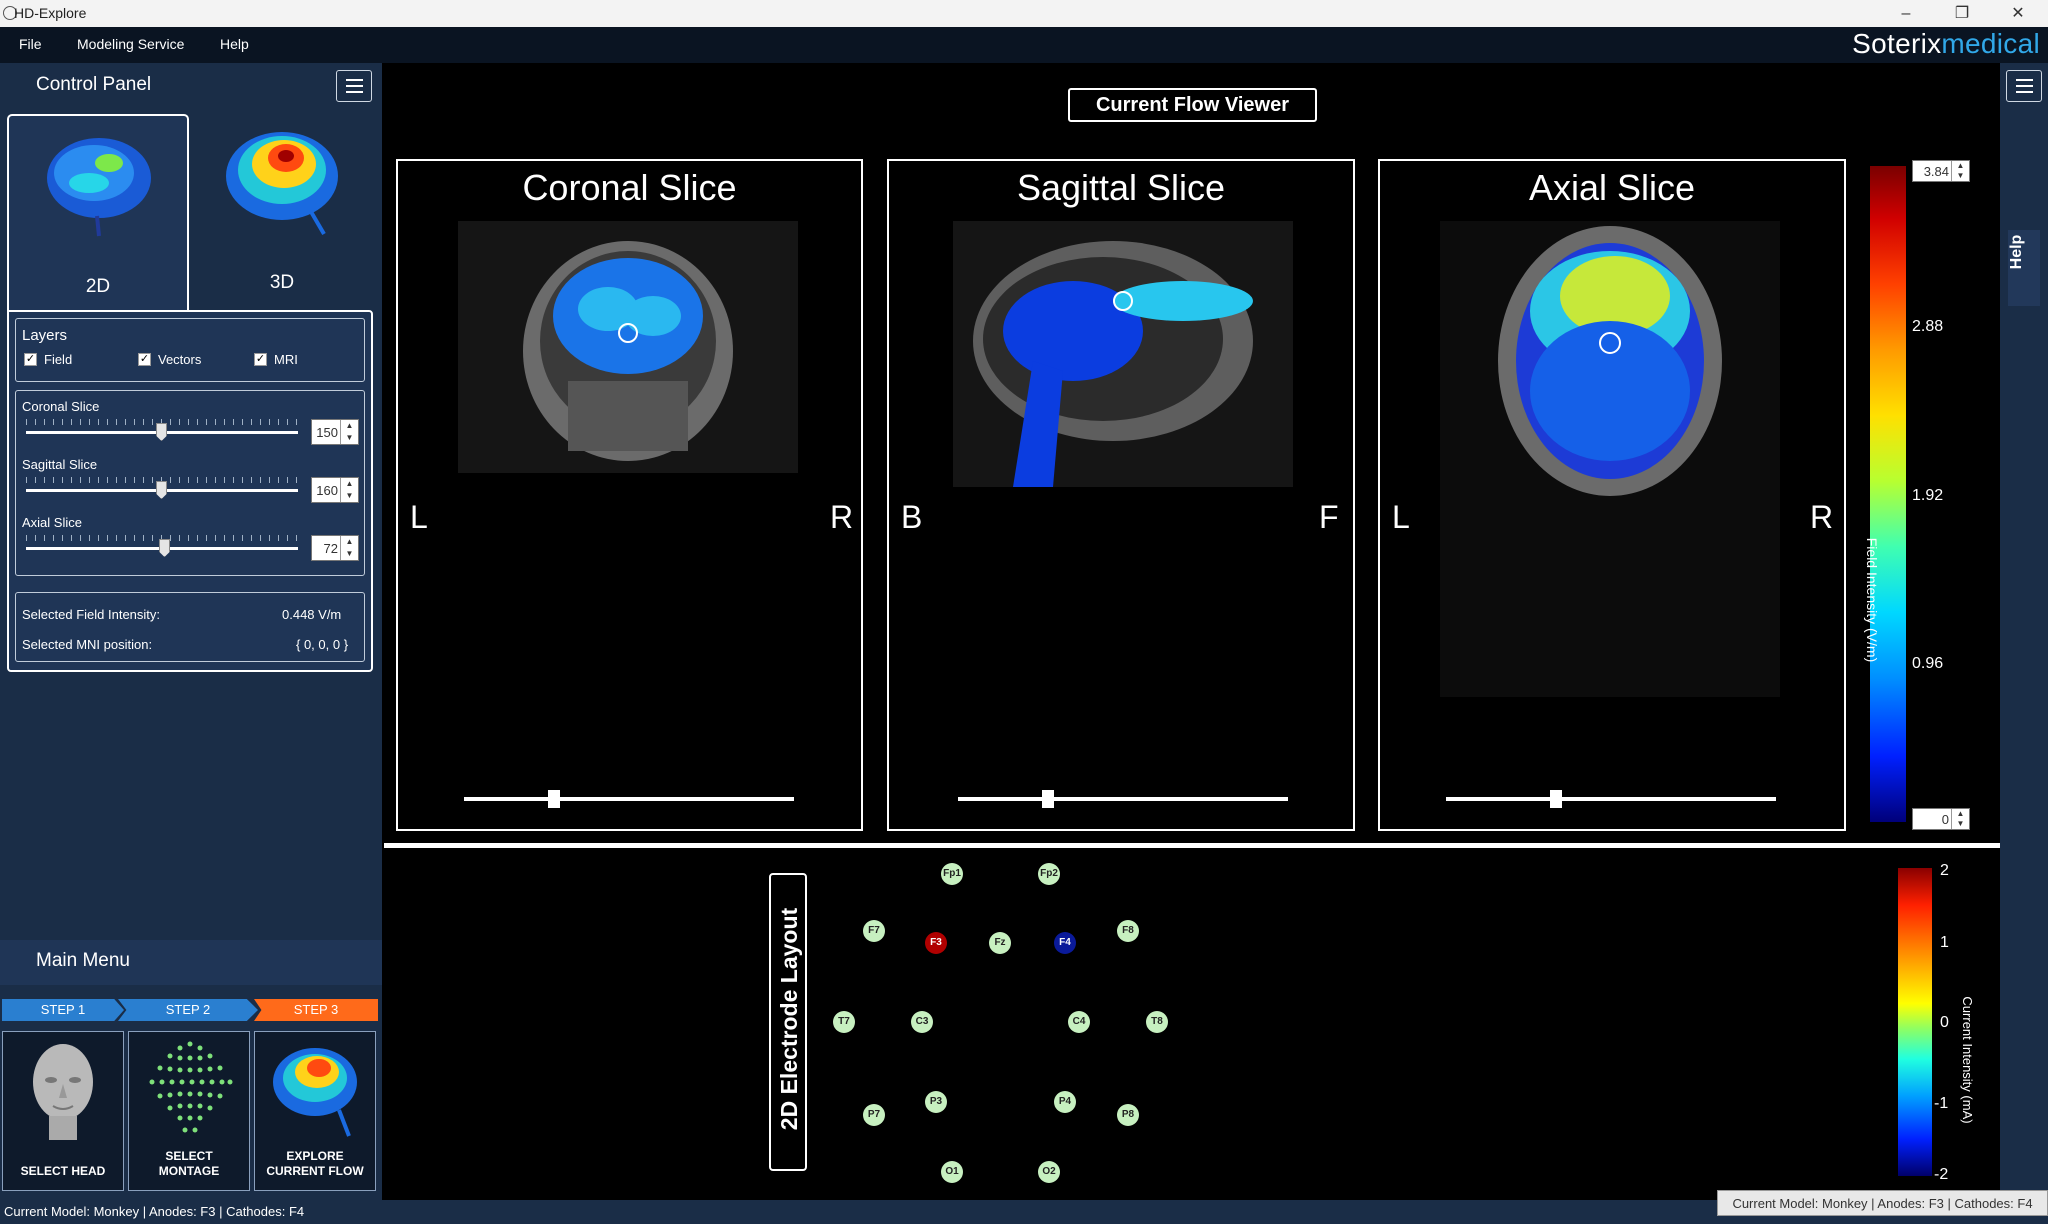 Image resolution: width=2048 pixels, height=1224 pixels. What do you see at coordinates (83, 960) in the screenshot?
I see `main-menu-title: Main Menu` at bounding box center [83, 960].